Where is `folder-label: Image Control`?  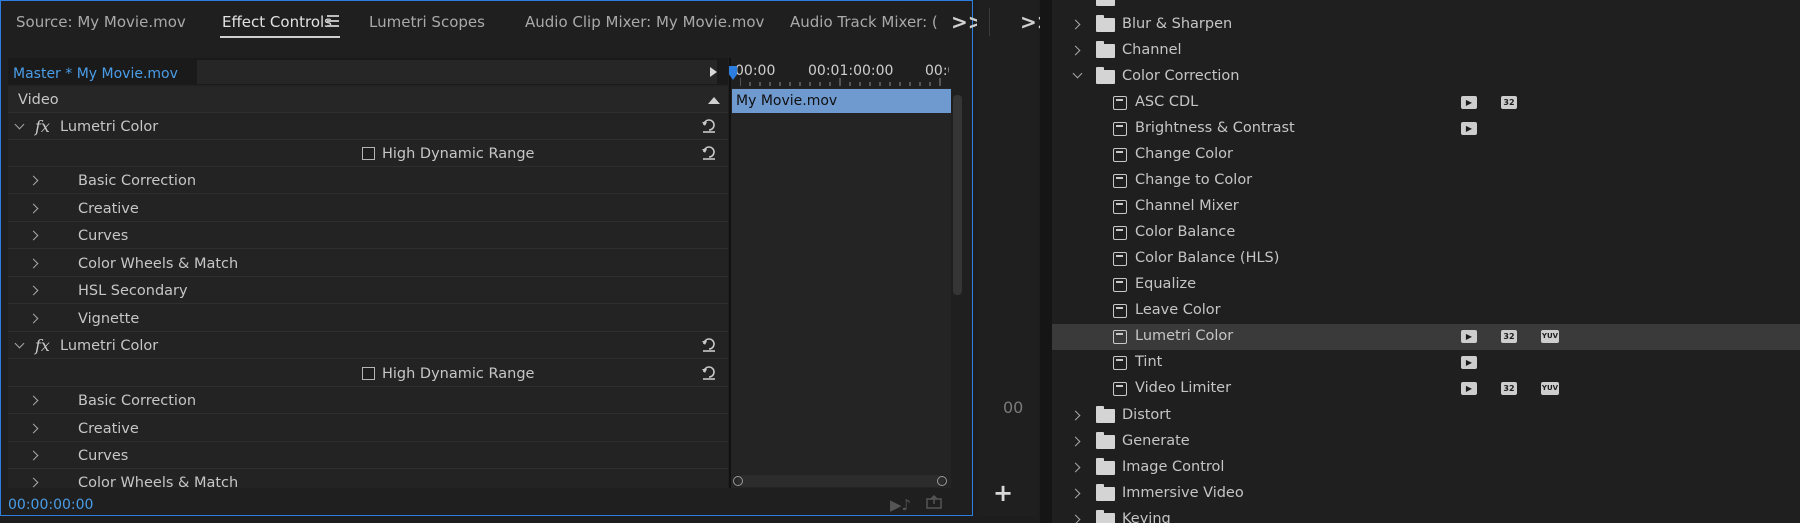 folder-label: Image Control is located at coordinates (1173, 467).